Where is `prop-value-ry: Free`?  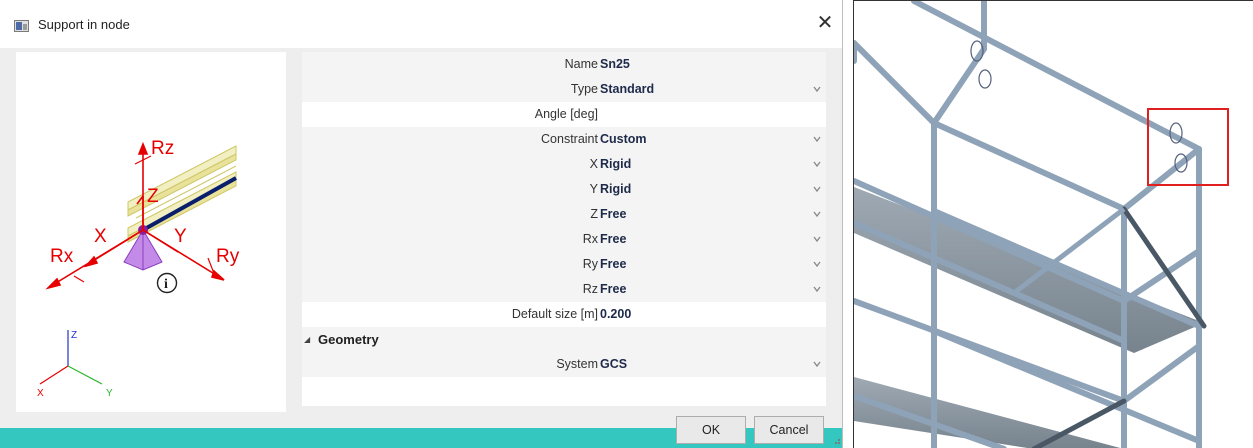 prop-value-ry: Free is located at coordinates (613, 264).